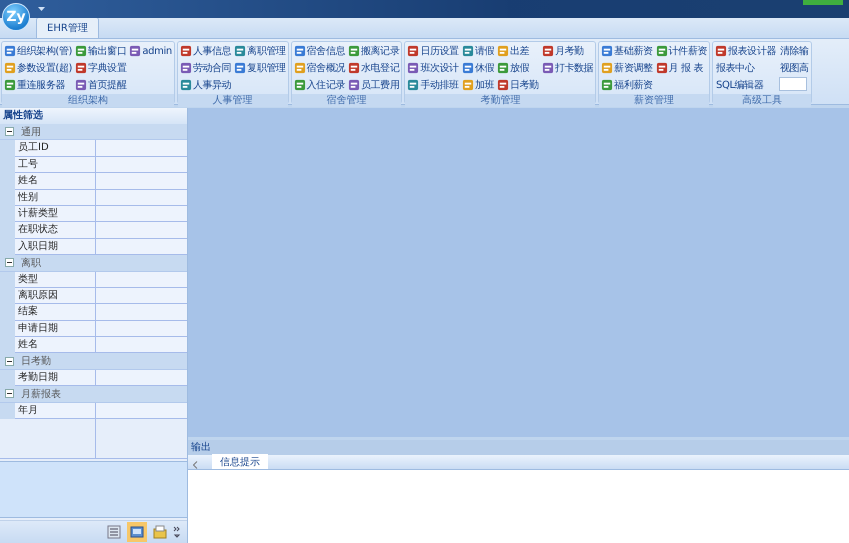  I want to click on ribbon-item: 加班, so click(478, 85).